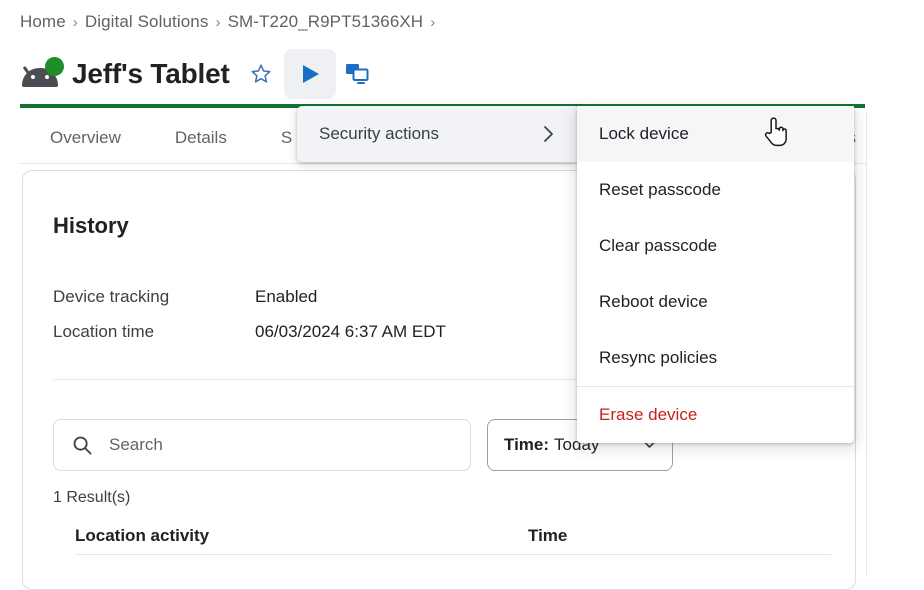 The width and height of the screenshot is (924, 590). Describe the element at coordinates (309, 74) in the screenshot. I see `play-button` at that location.